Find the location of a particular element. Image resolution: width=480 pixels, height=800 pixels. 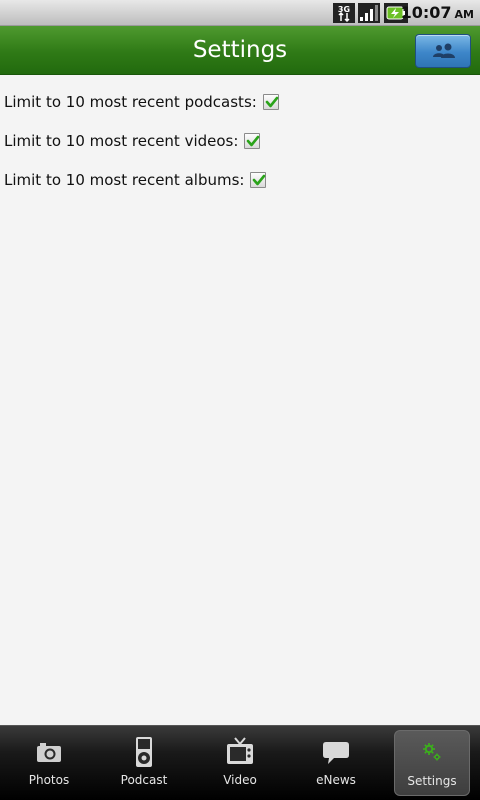

speech-bubble-icon is located at coordinates (336, 753).